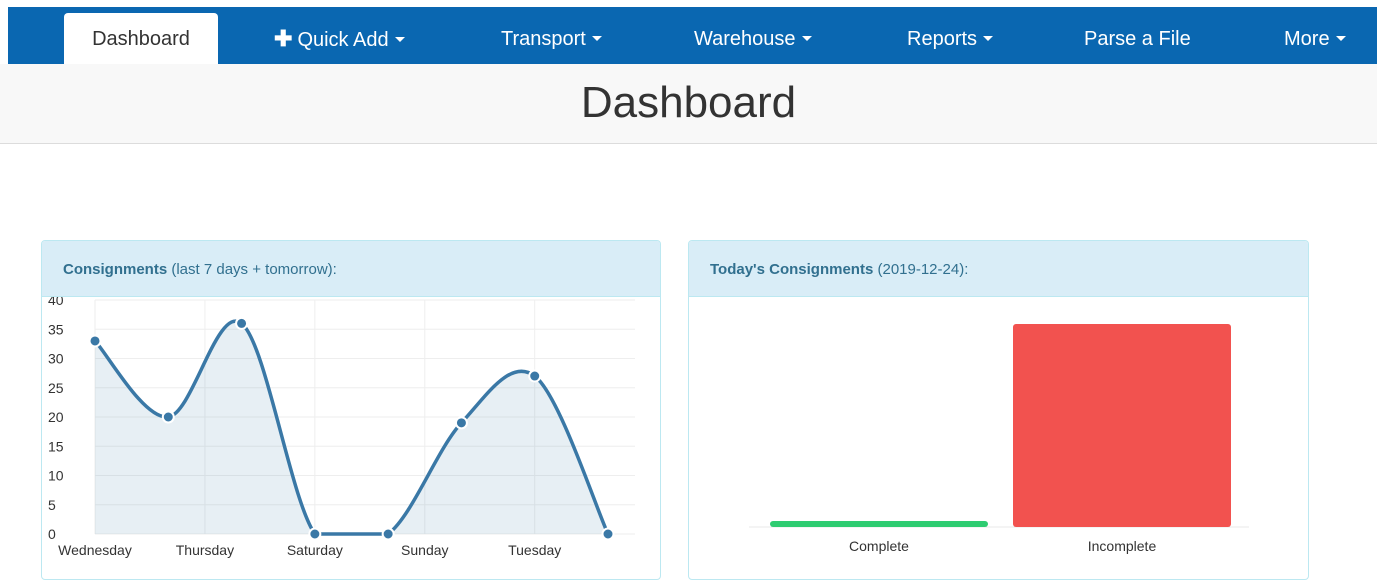 This screenshot has height=580, width=1377. What do you see at coordinates (745, 39) in the screenshot?
I see `nav-warehouse-label: Warehouse` at bounding box center [745, 39].